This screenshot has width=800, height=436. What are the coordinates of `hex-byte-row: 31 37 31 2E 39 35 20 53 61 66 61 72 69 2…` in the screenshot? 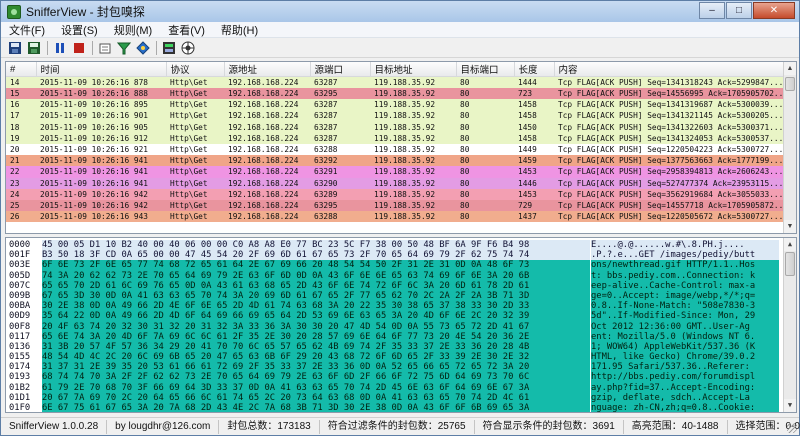 It's located at (316, 367).